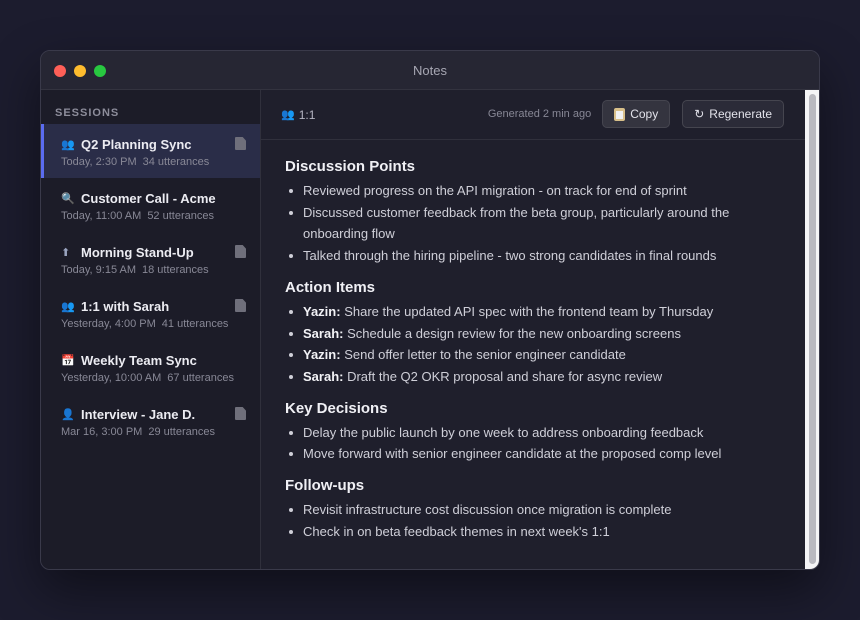 The height and width of the screenshot is (620, 860). Describe the element at coordinates (125, 306) in the screenshot. I see `session-title: 1:1 with Sarah` at that location.